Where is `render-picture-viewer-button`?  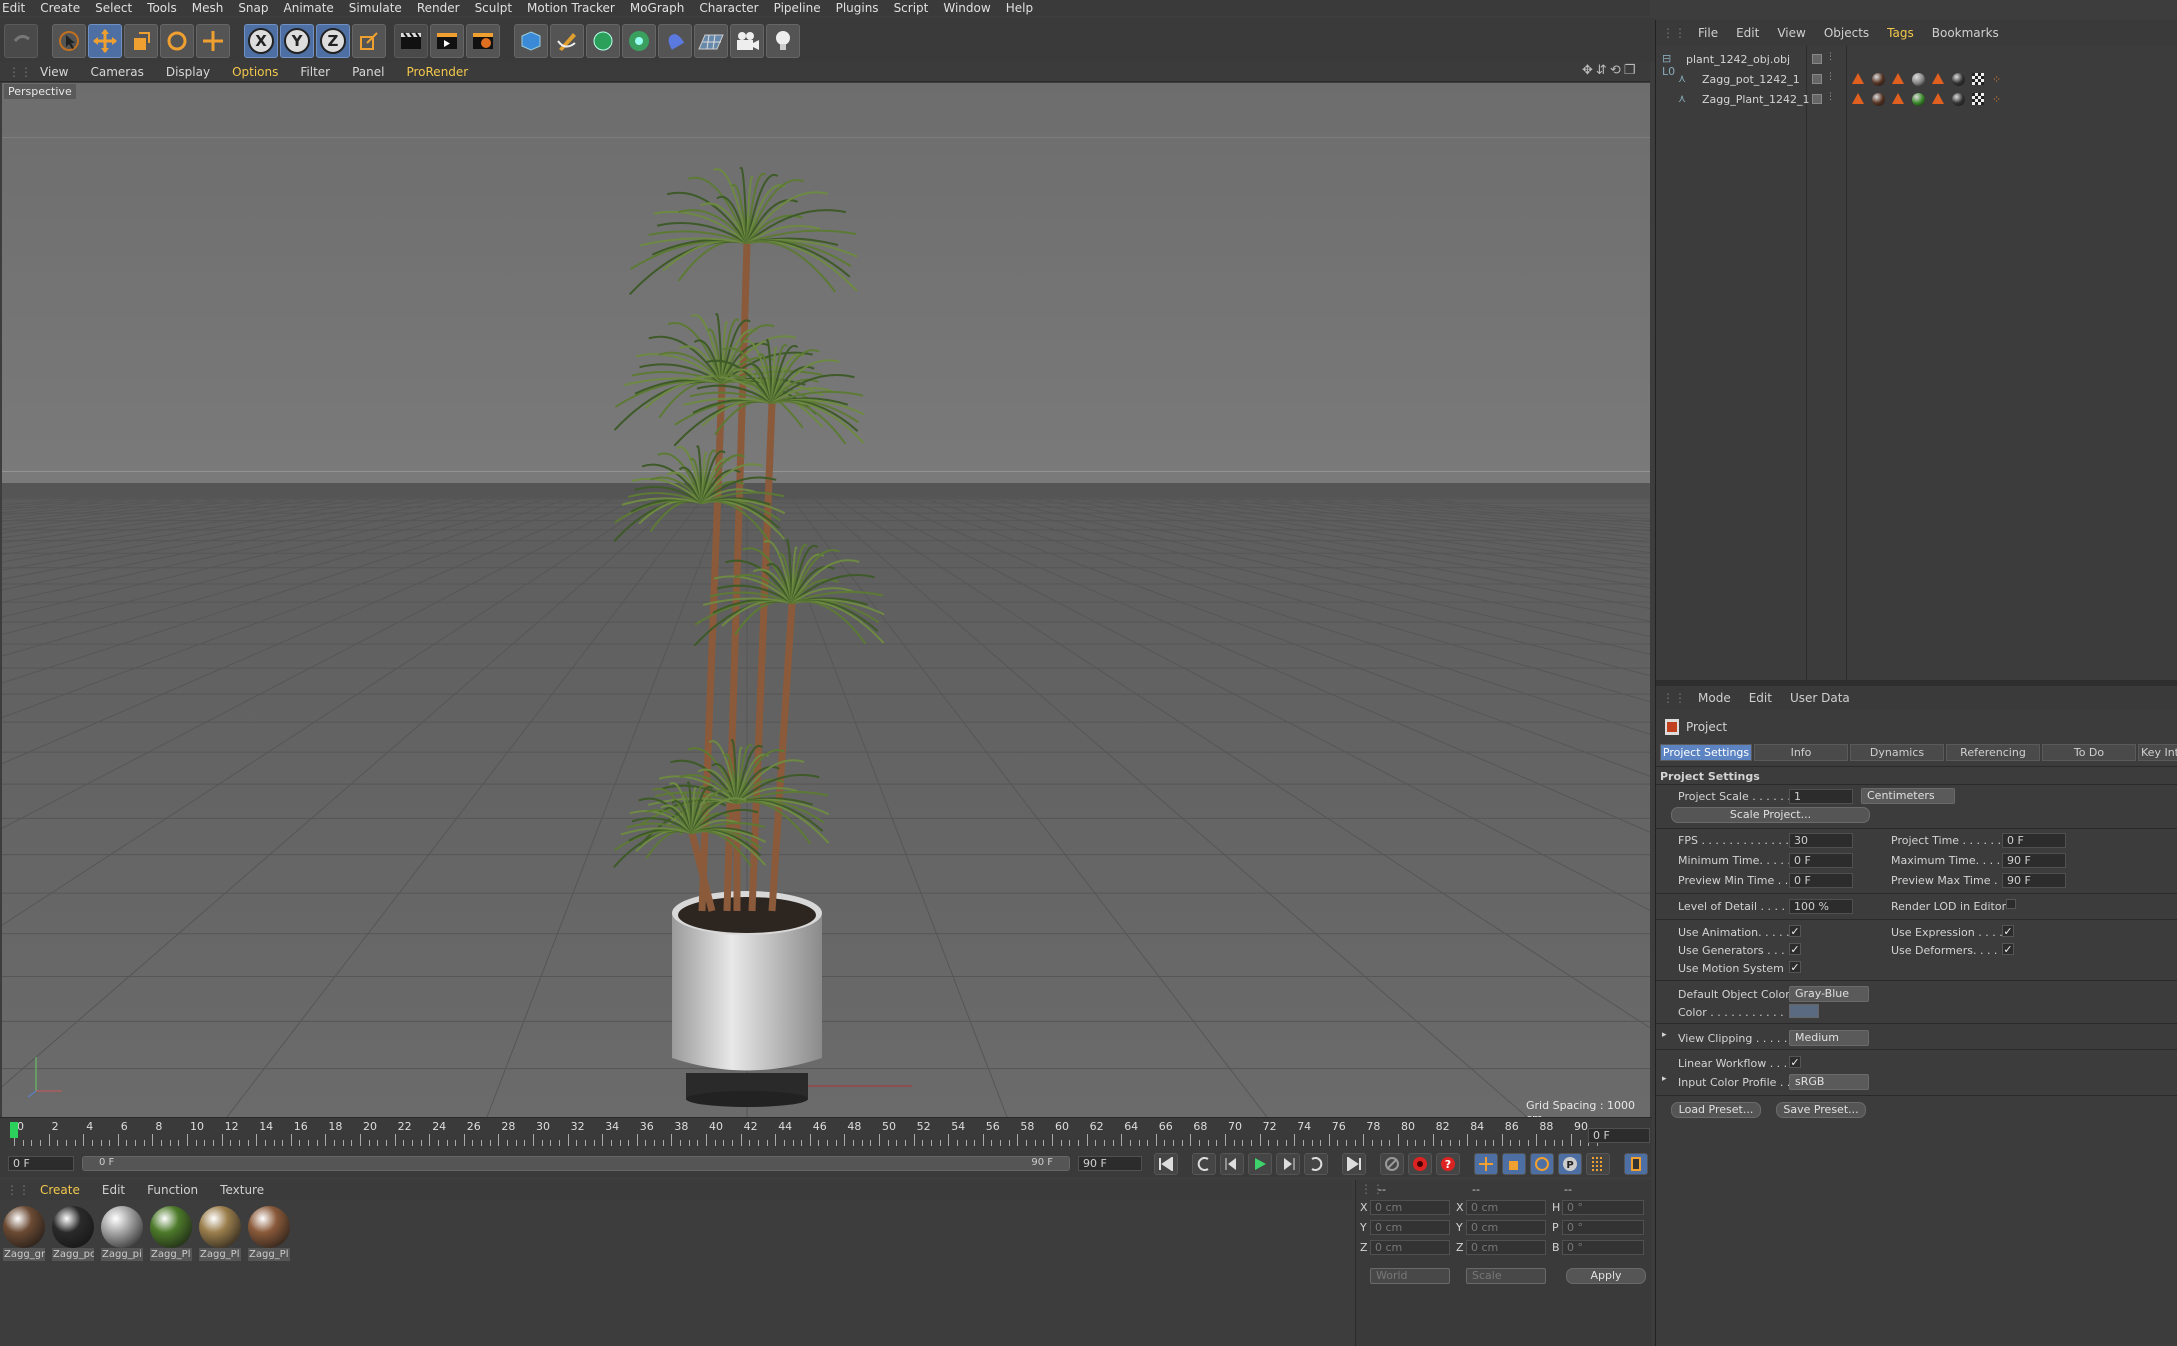
render-picture-viewer-button is located at coordinates (447, 41).